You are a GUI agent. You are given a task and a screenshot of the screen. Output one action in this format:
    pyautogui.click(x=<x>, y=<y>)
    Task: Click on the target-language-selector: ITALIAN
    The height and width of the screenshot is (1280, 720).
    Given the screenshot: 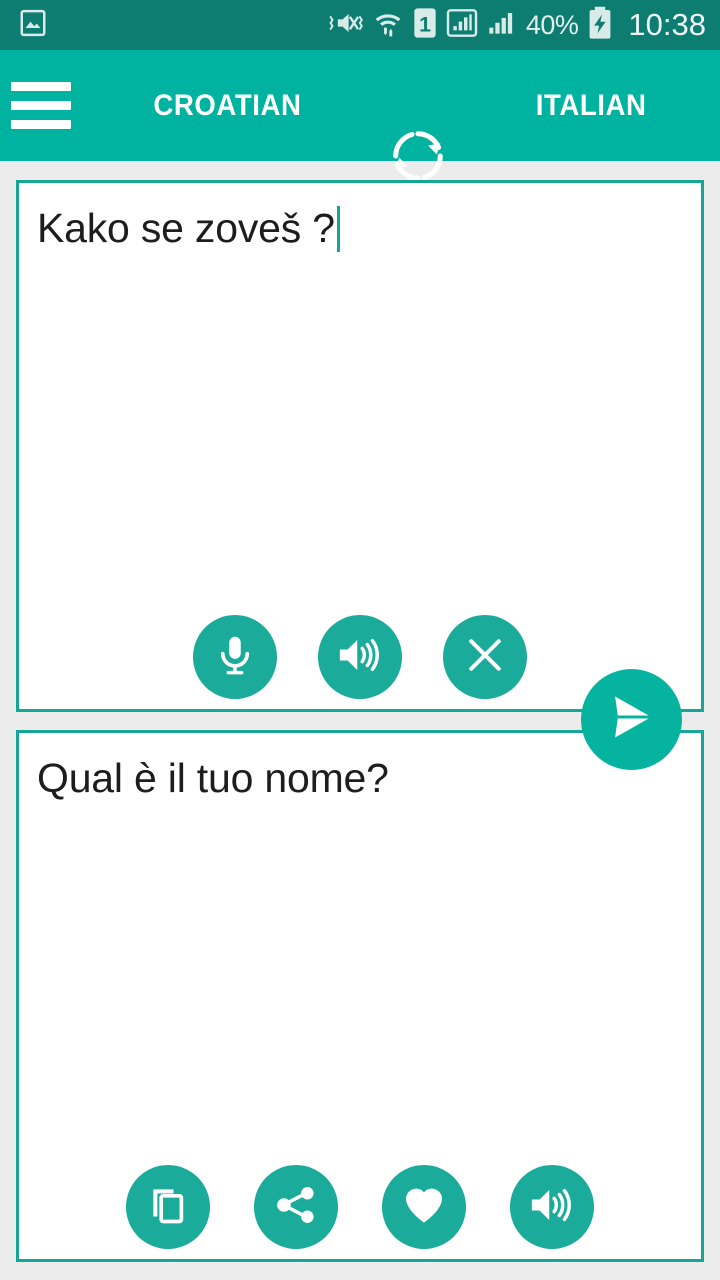 What is the action you would take?
    pyautogui.click(x=591, y=105)
    